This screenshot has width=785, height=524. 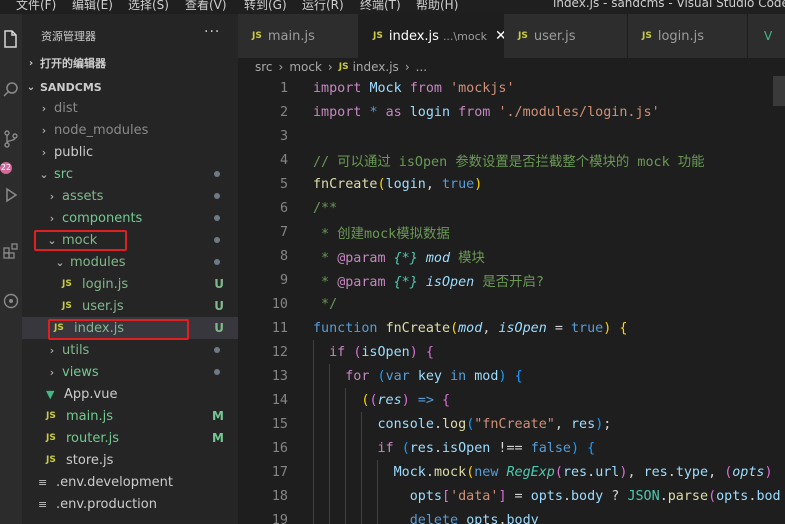 I want to click on explorer-icon, so click(x=11, y=39).